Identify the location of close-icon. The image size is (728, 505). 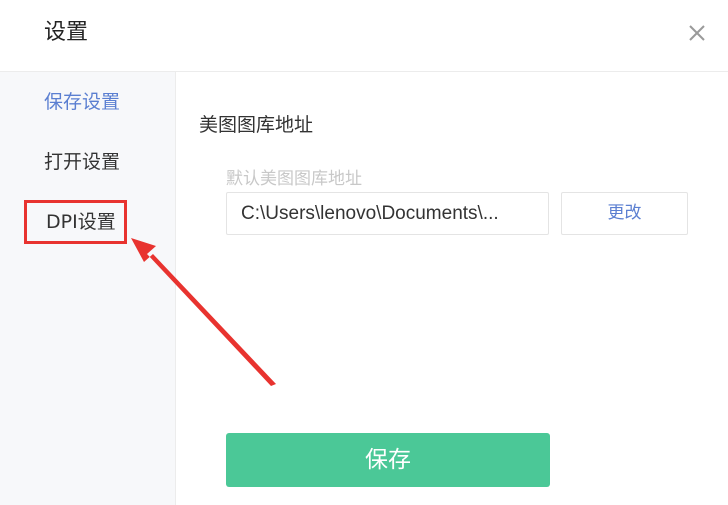
(697, 33).